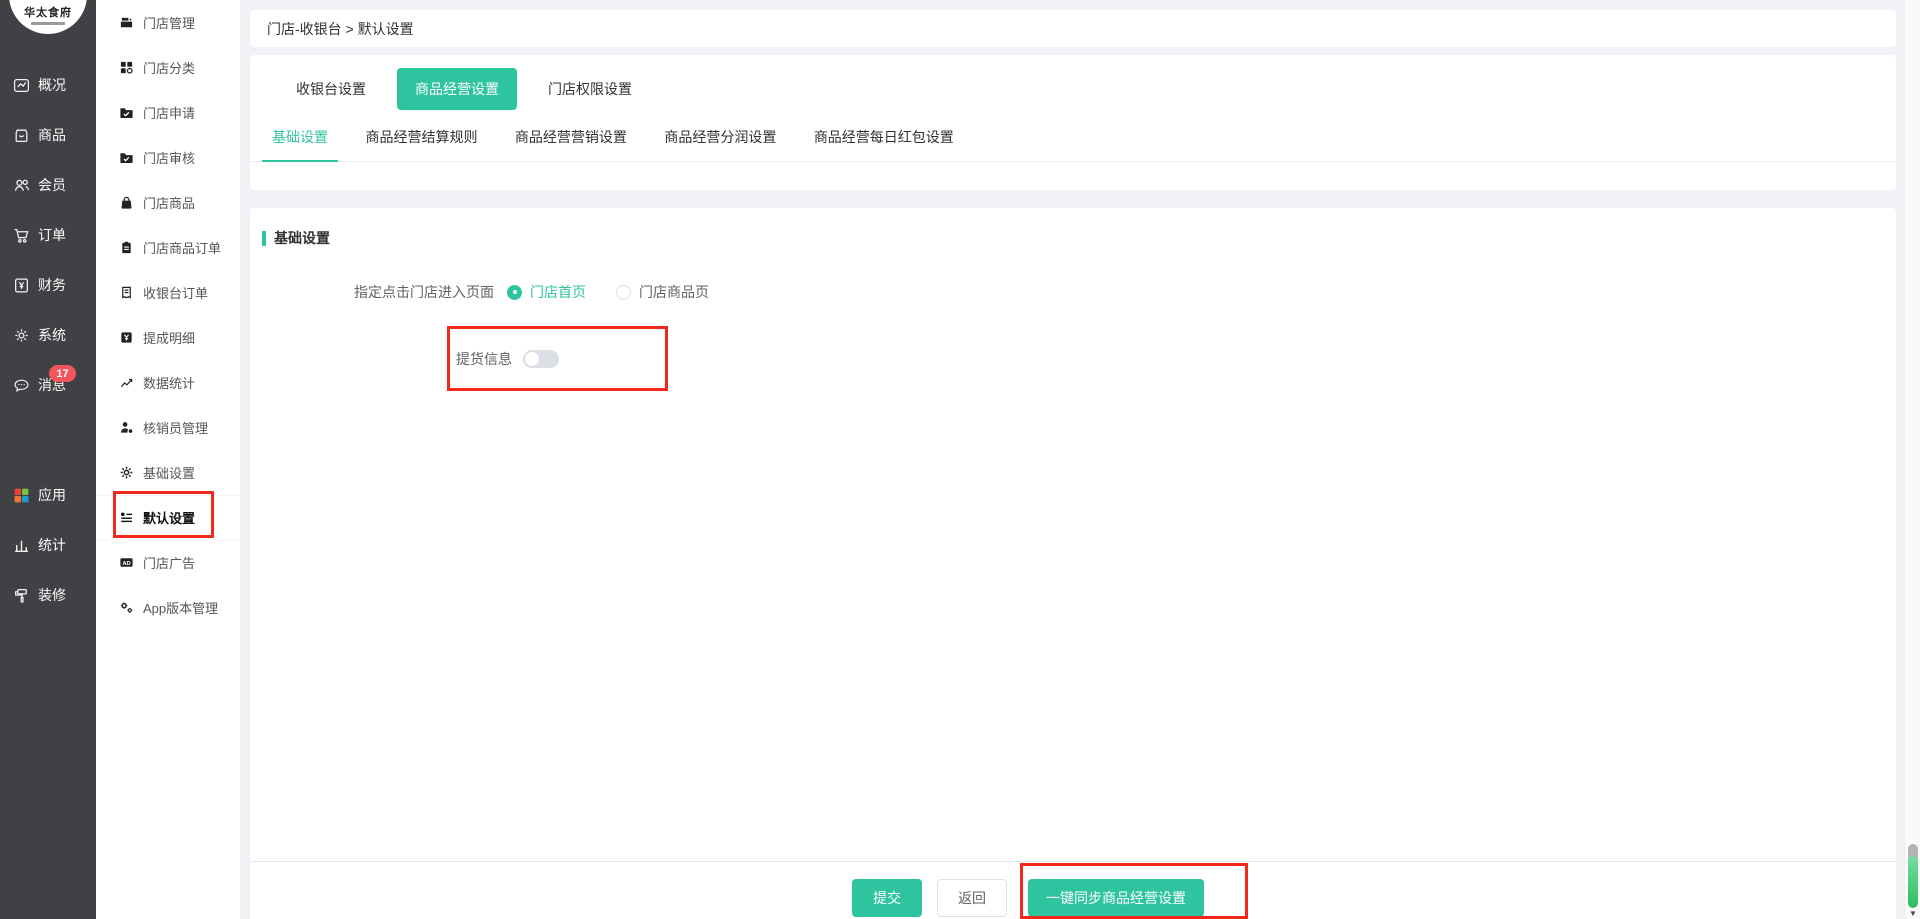 The height and width of the screenshot is (919, 1920). I want to click on messages-icon, so click(21, 385).